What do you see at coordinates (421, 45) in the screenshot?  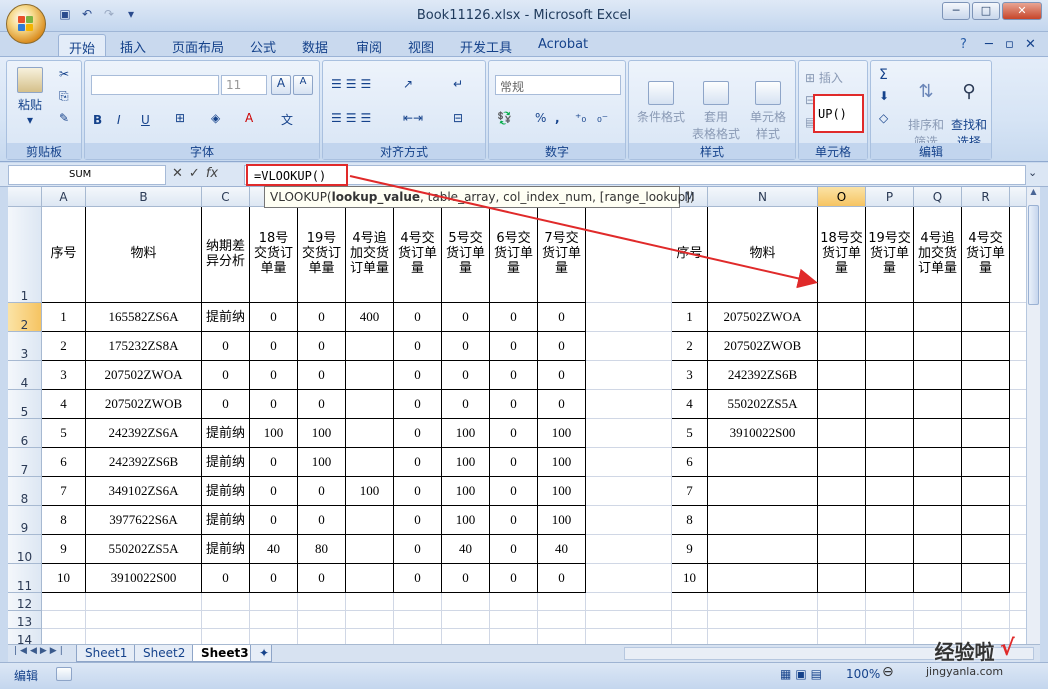 I see `tab-view: 视图` at bounding box center [421, 45].